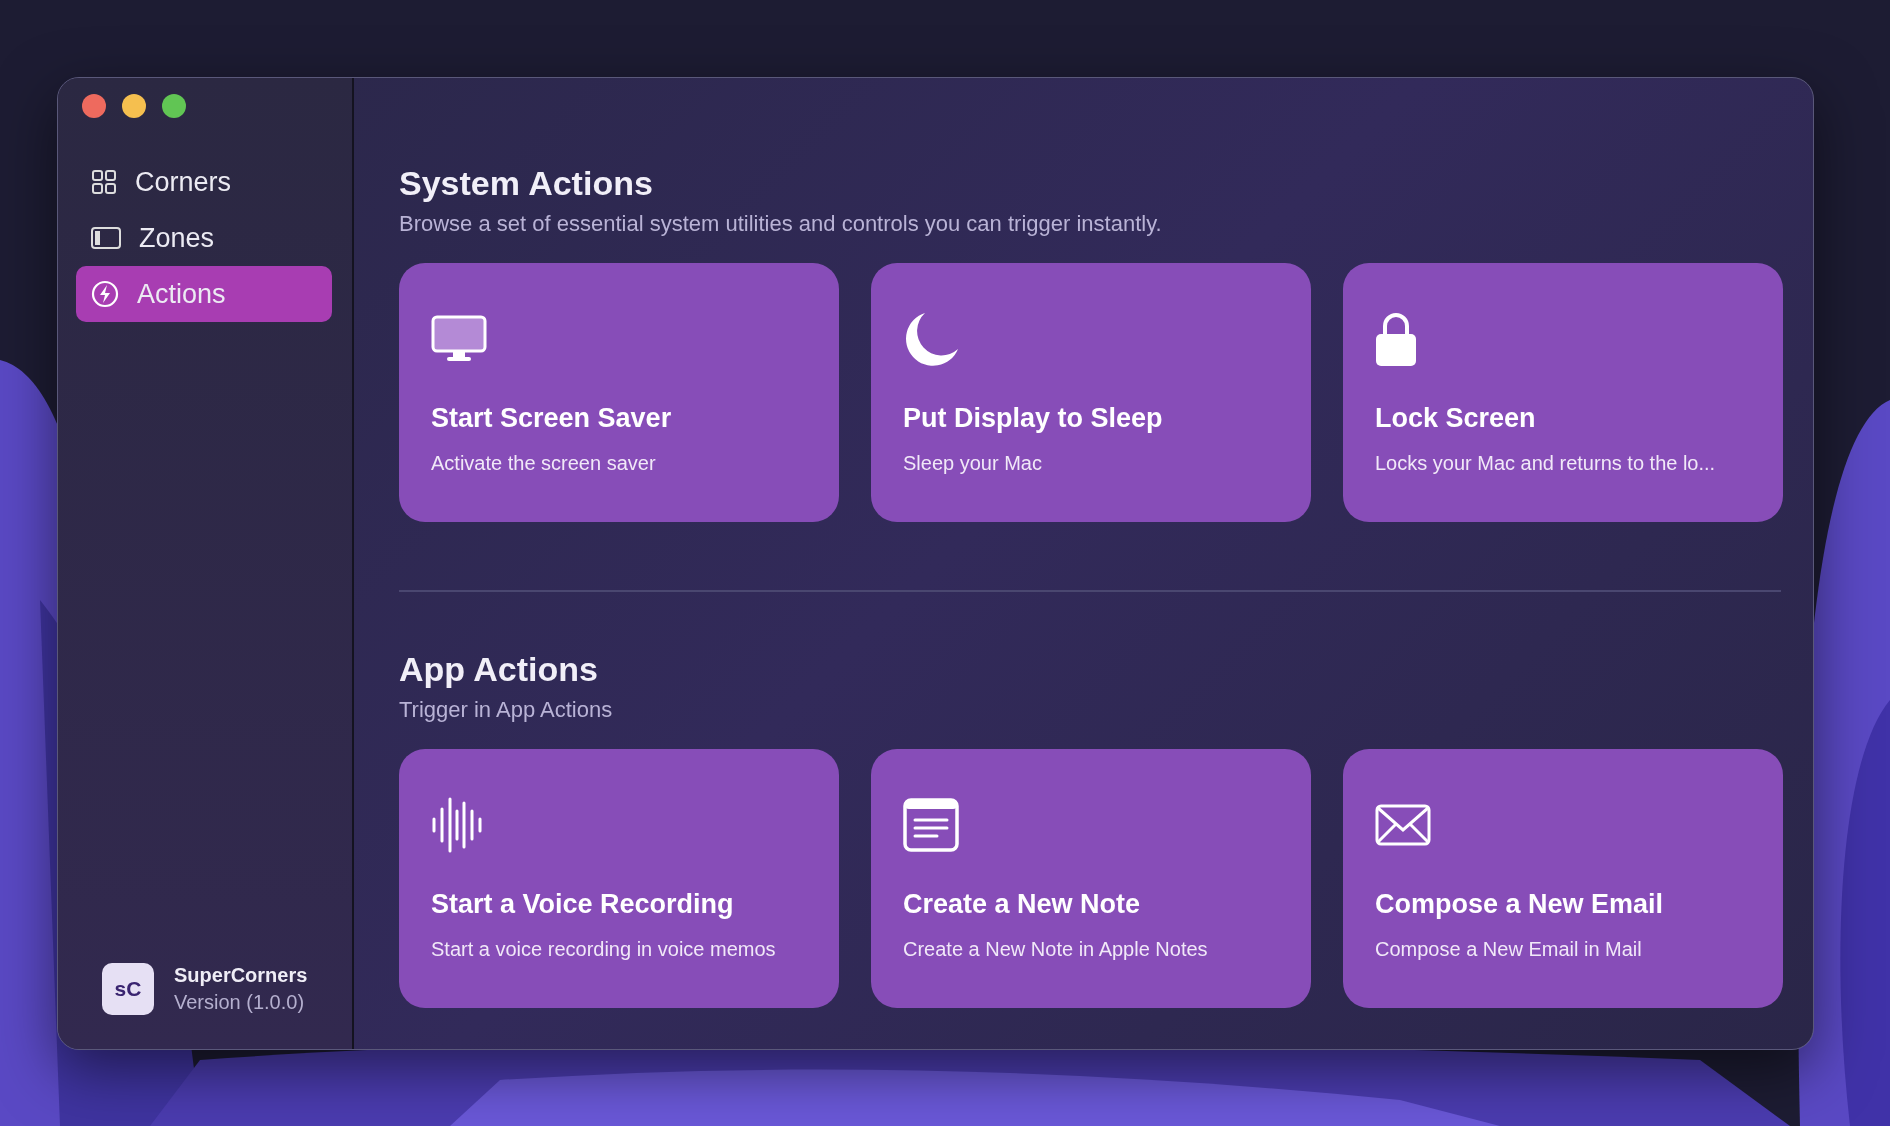  Describe the element at coordinates (526, 183) in the screenshot. I see `section-title: System Actions` at that location.